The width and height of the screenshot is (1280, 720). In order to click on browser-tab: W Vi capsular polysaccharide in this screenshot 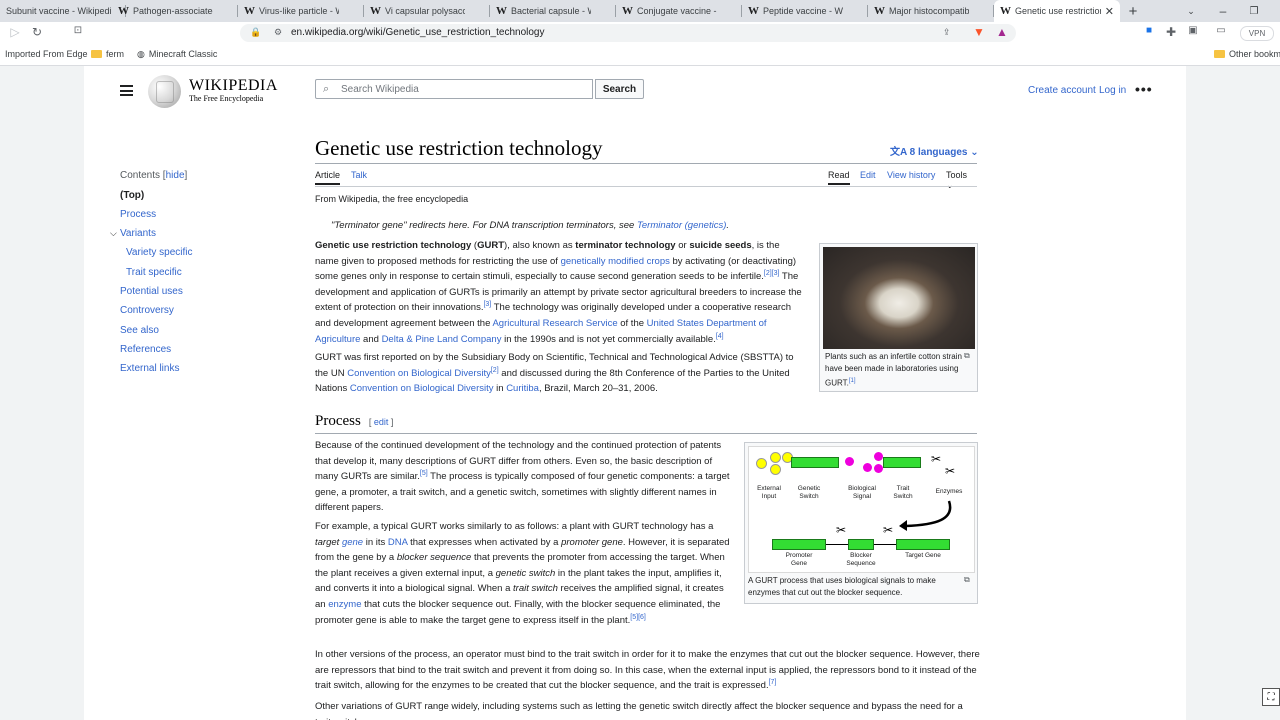, I will do `click(427, 11)`.